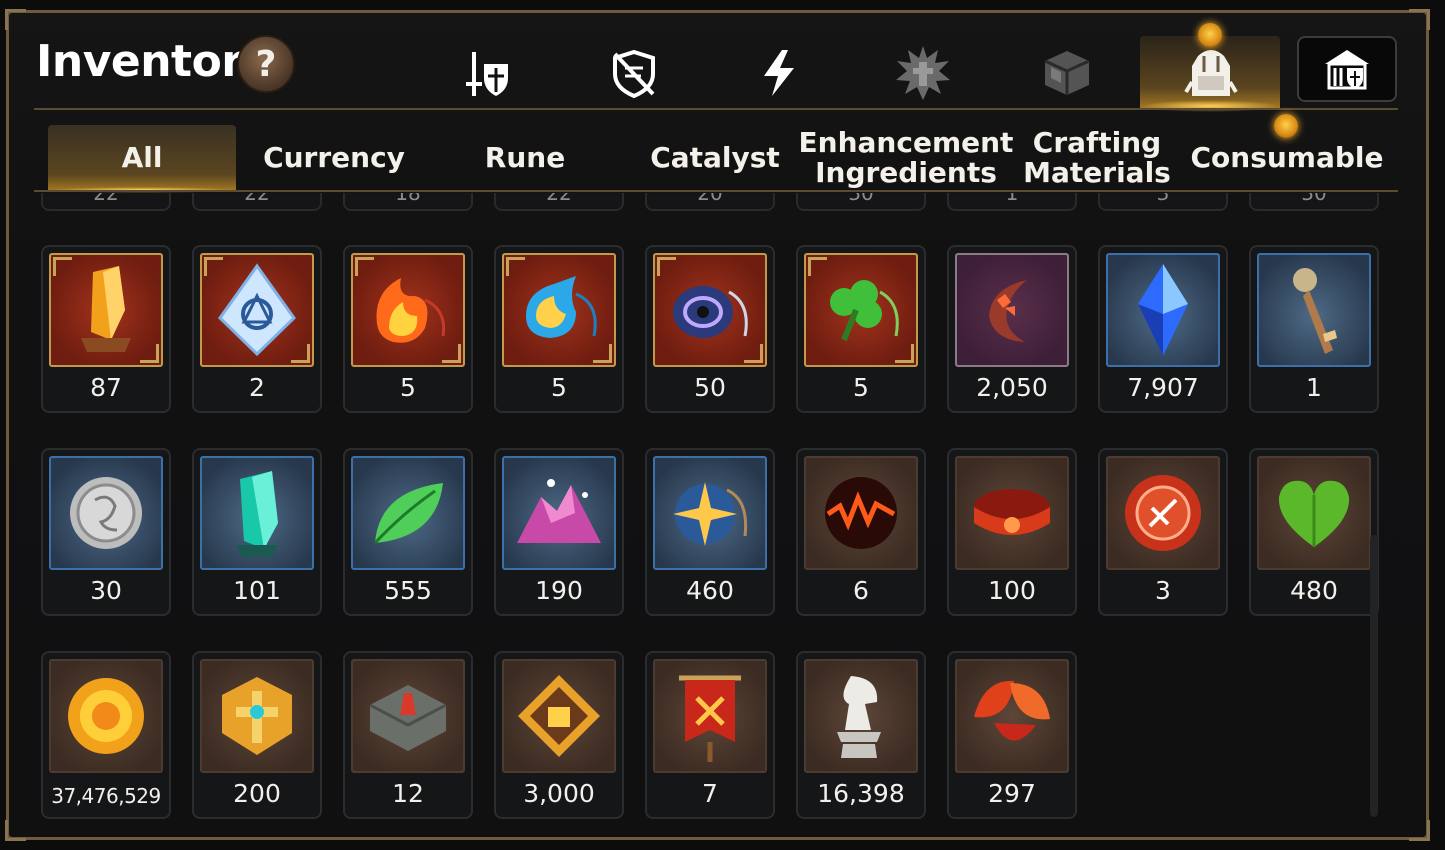 This screenshot has height=850, width=1445. I want to click on inventory-slot: 460, so click(710, 532).